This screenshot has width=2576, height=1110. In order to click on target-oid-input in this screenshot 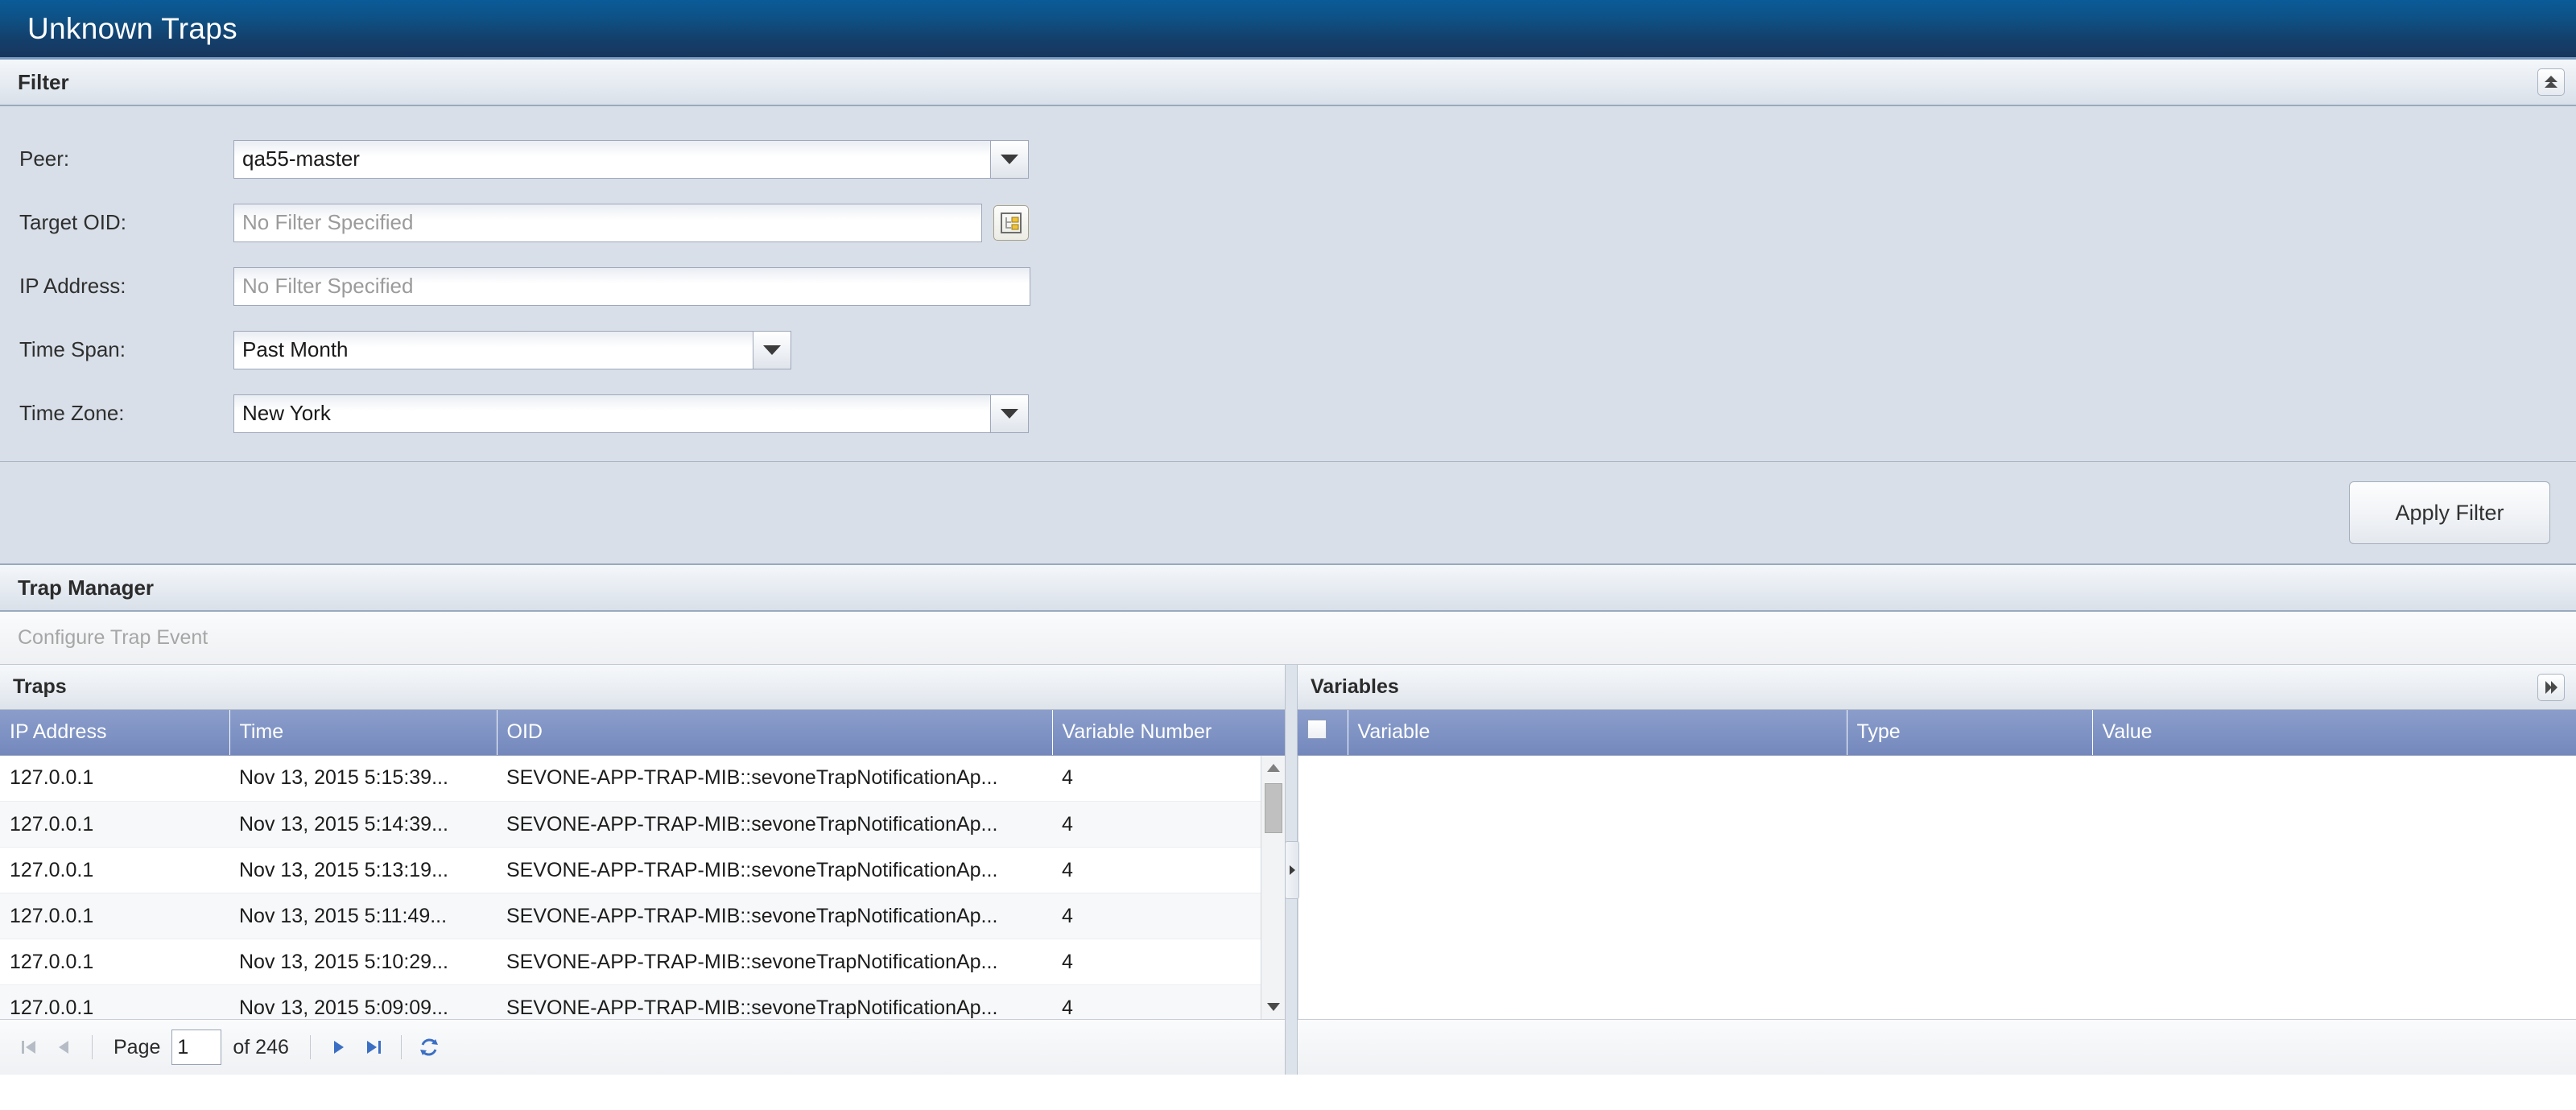, I will do `click(607, 222)`.